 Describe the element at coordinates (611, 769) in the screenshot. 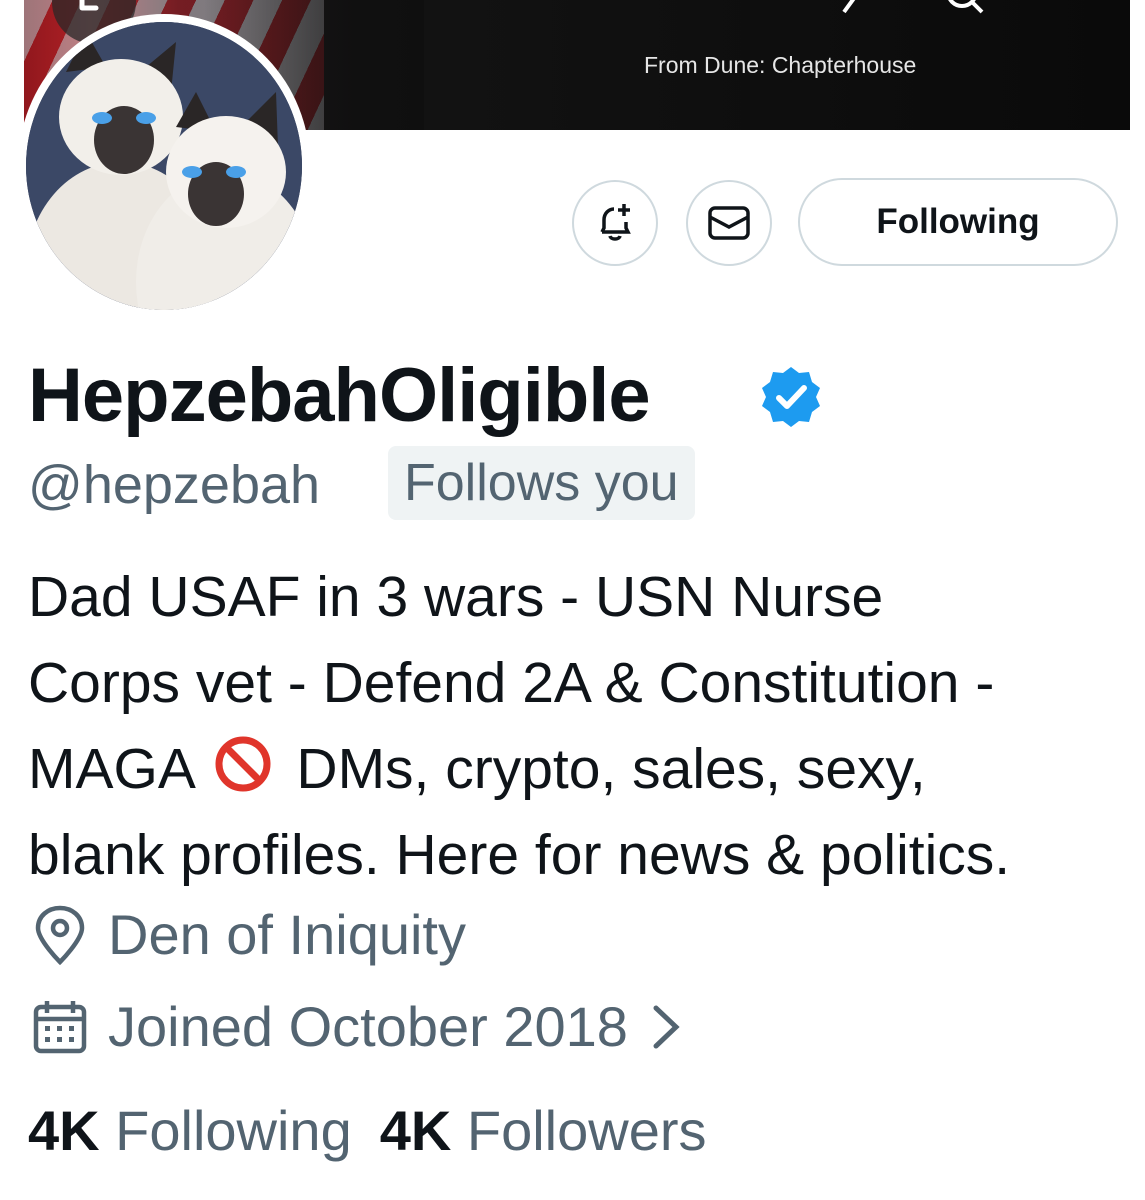

I see `bio-line: DMs, crypto, sales, sexy,` at that location.